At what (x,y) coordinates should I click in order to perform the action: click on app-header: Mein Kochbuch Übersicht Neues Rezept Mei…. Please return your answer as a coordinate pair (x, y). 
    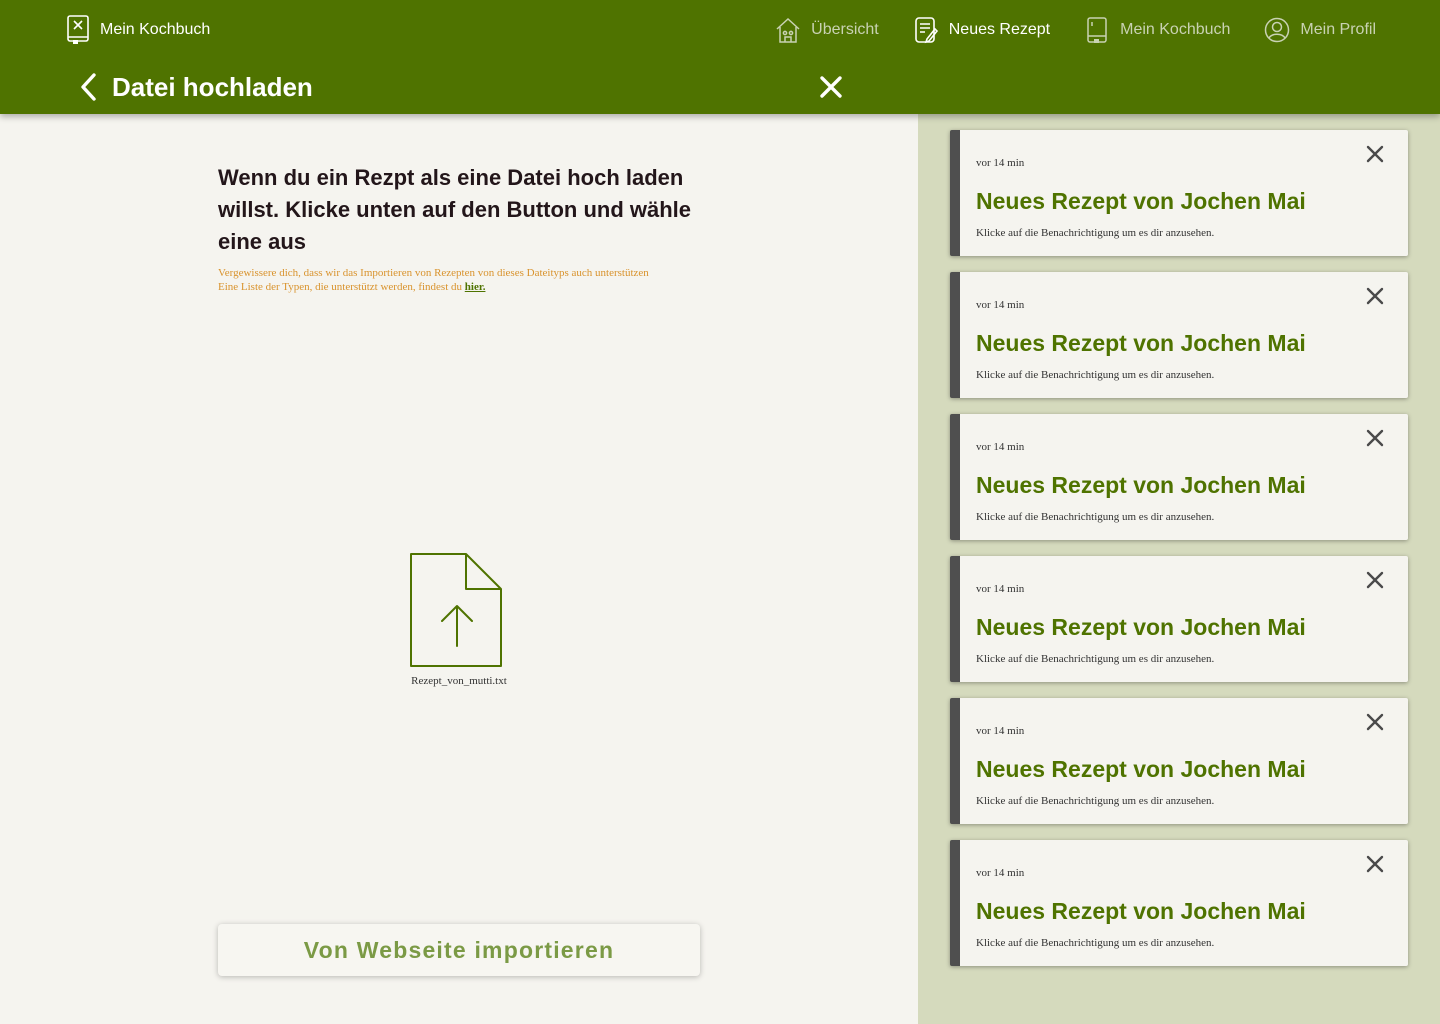
    Looking at the image, I should click on (720, 57).